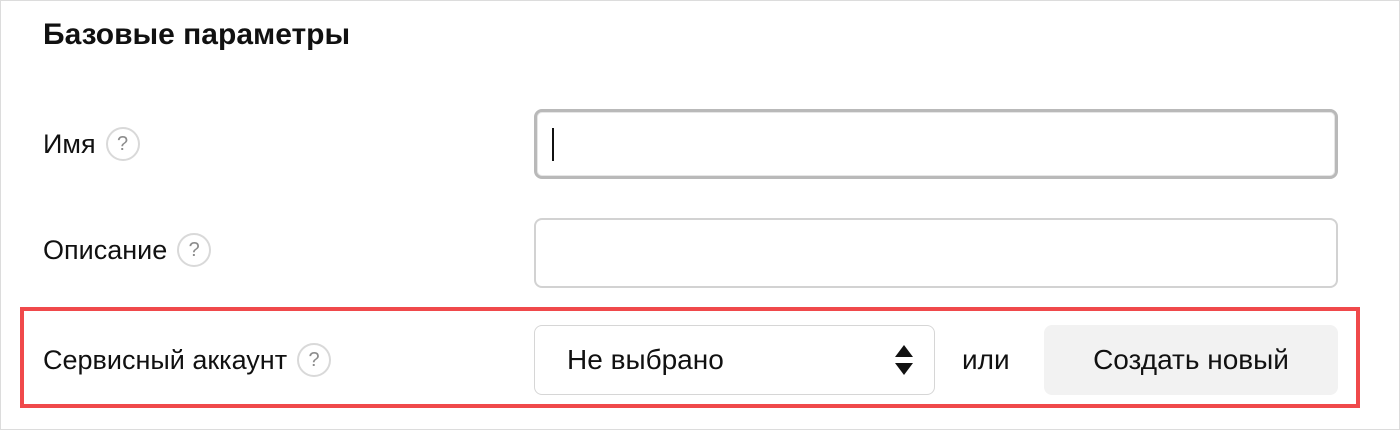 The width and height of the screenshot is (1400, 430). I want to click on description-help-icon: ?, so click(194, 250).